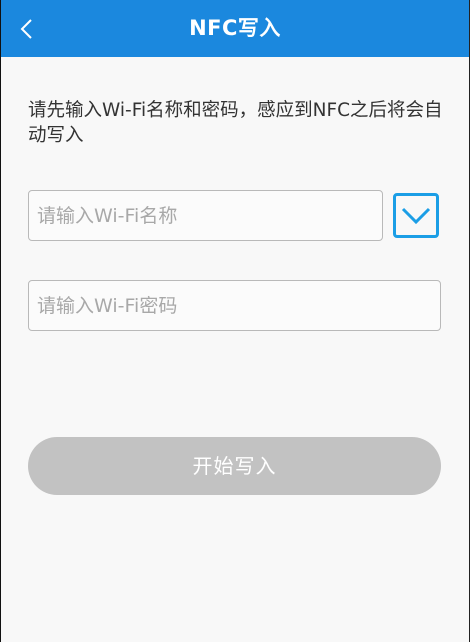 Image resolution: width=470 pixels, height=642 pixels. Describe the element at coordinates (205, 215) in the screenshot. I see `wifi-name-input` at that location.